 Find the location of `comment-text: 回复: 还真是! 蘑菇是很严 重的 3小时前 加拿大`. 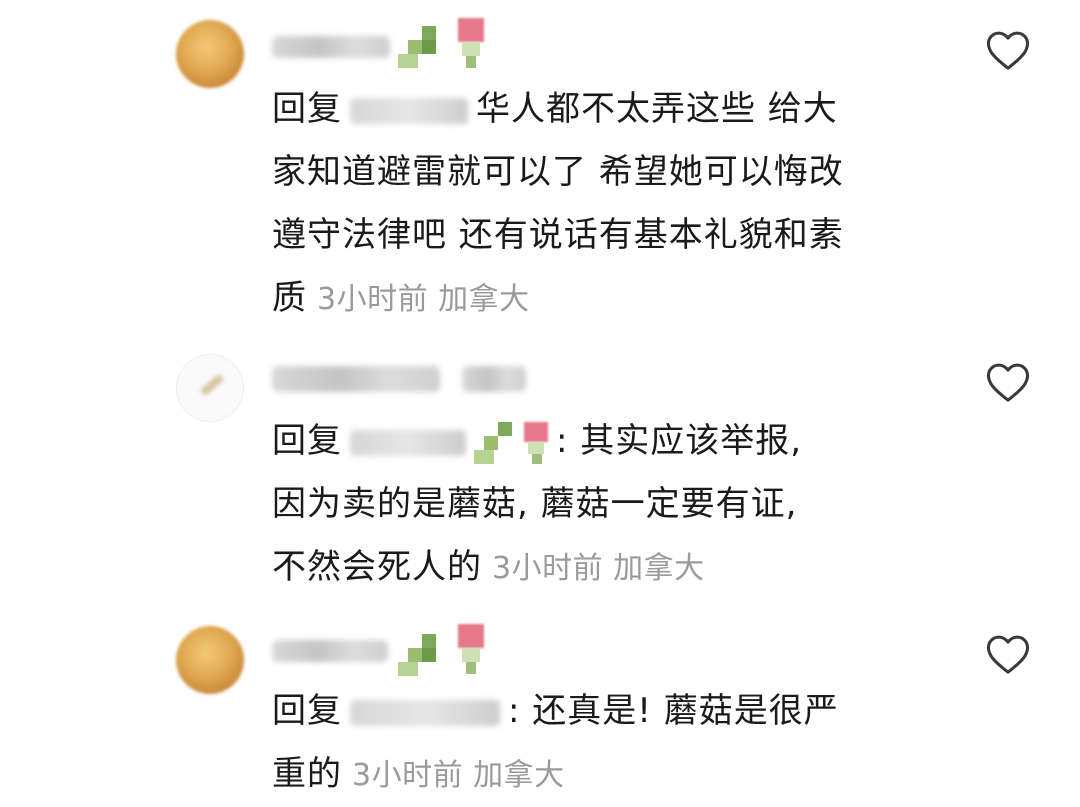

comment-text: 回复: 还真是! 蘑菇是很严 重的 3小时前 加拿大 is located at coordinates (555, 742).